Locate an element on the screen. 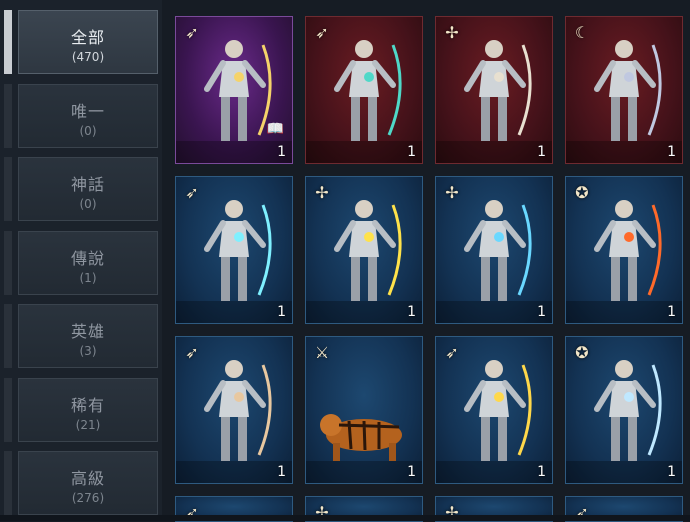  category-count: (21) is located at coordinates (88, 424).